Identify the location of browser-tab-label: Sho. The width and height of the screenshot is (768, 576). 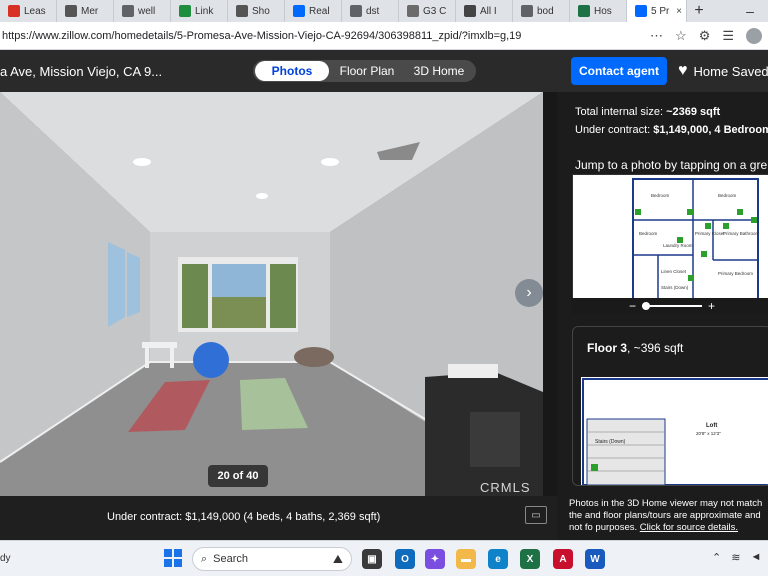
(261, 11).